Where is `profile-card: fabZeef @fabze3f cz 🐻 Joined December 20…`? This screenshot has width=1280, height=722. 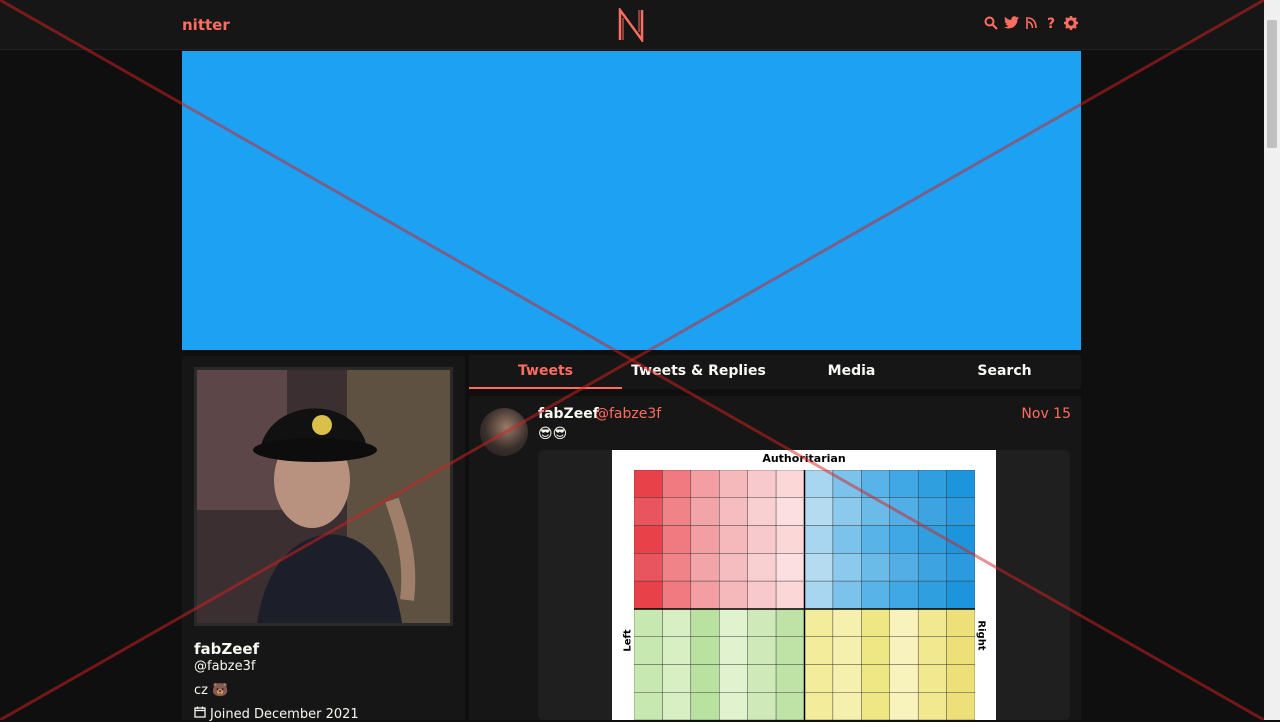 profile-card: fabZeef @fabze3f cz 🐻 Joined December 20… is located at coordinates (323, 539).